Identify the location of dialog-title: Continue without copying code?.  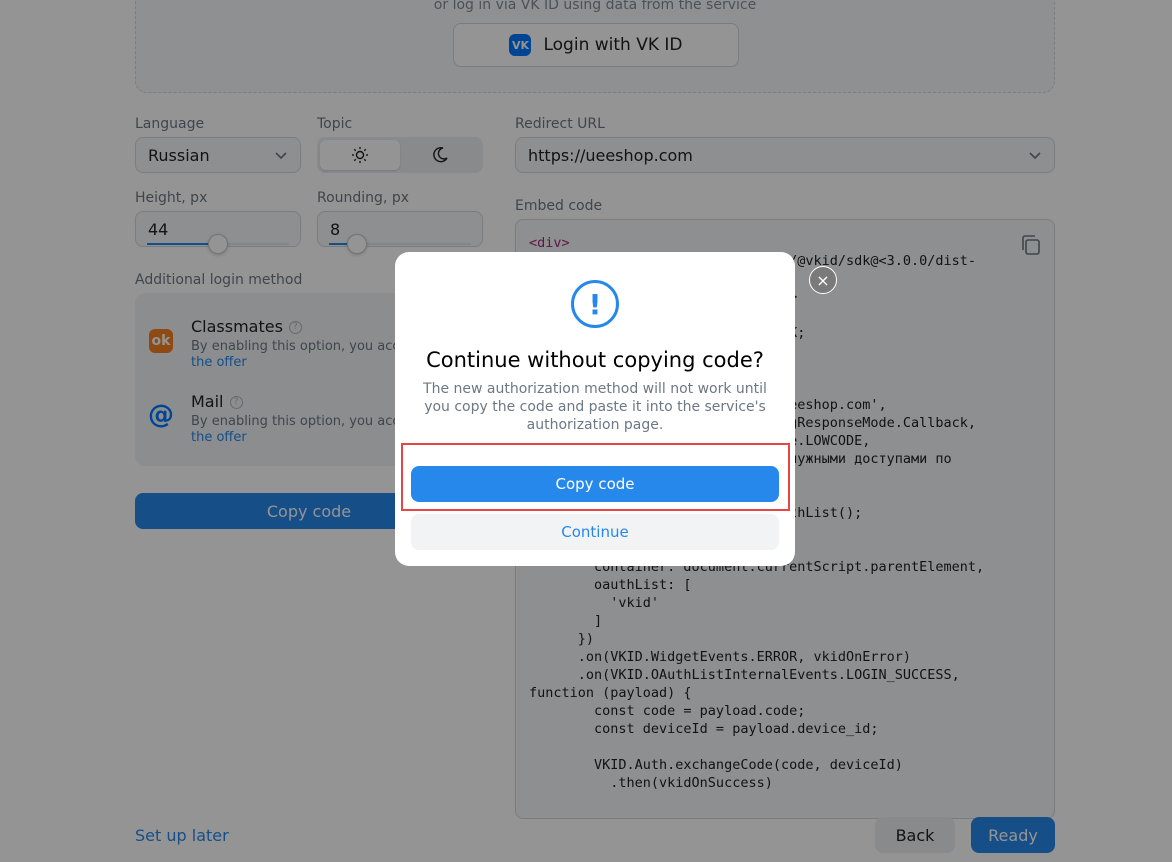
(595, 360).